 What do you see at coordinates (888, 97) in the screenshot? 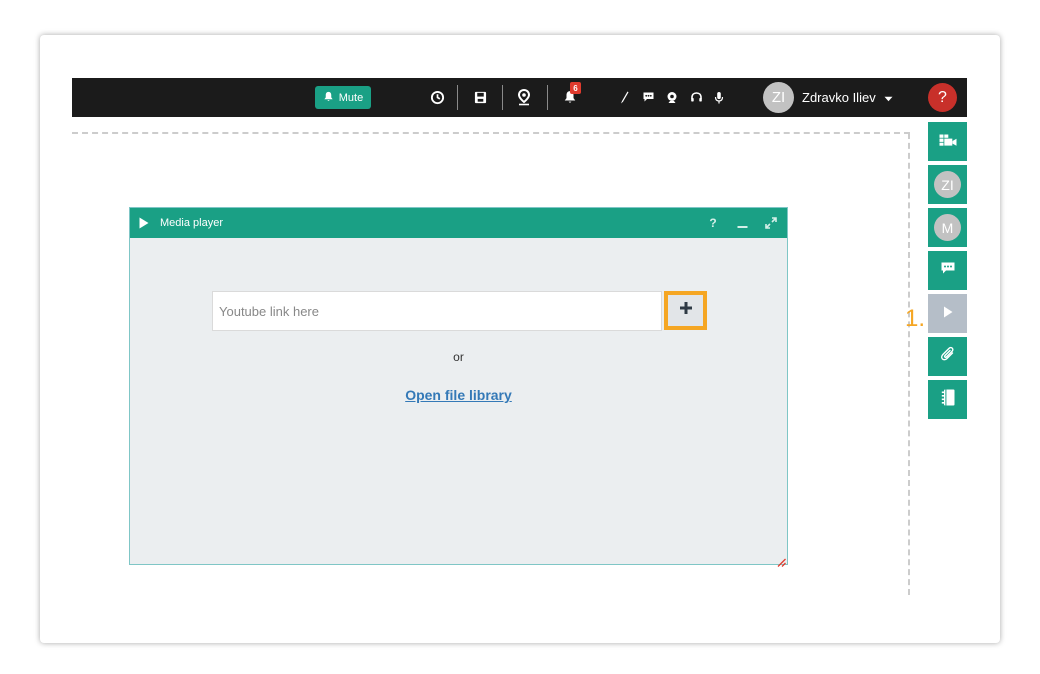
I see `caret-down-icon` at bounding box center [888, 97].